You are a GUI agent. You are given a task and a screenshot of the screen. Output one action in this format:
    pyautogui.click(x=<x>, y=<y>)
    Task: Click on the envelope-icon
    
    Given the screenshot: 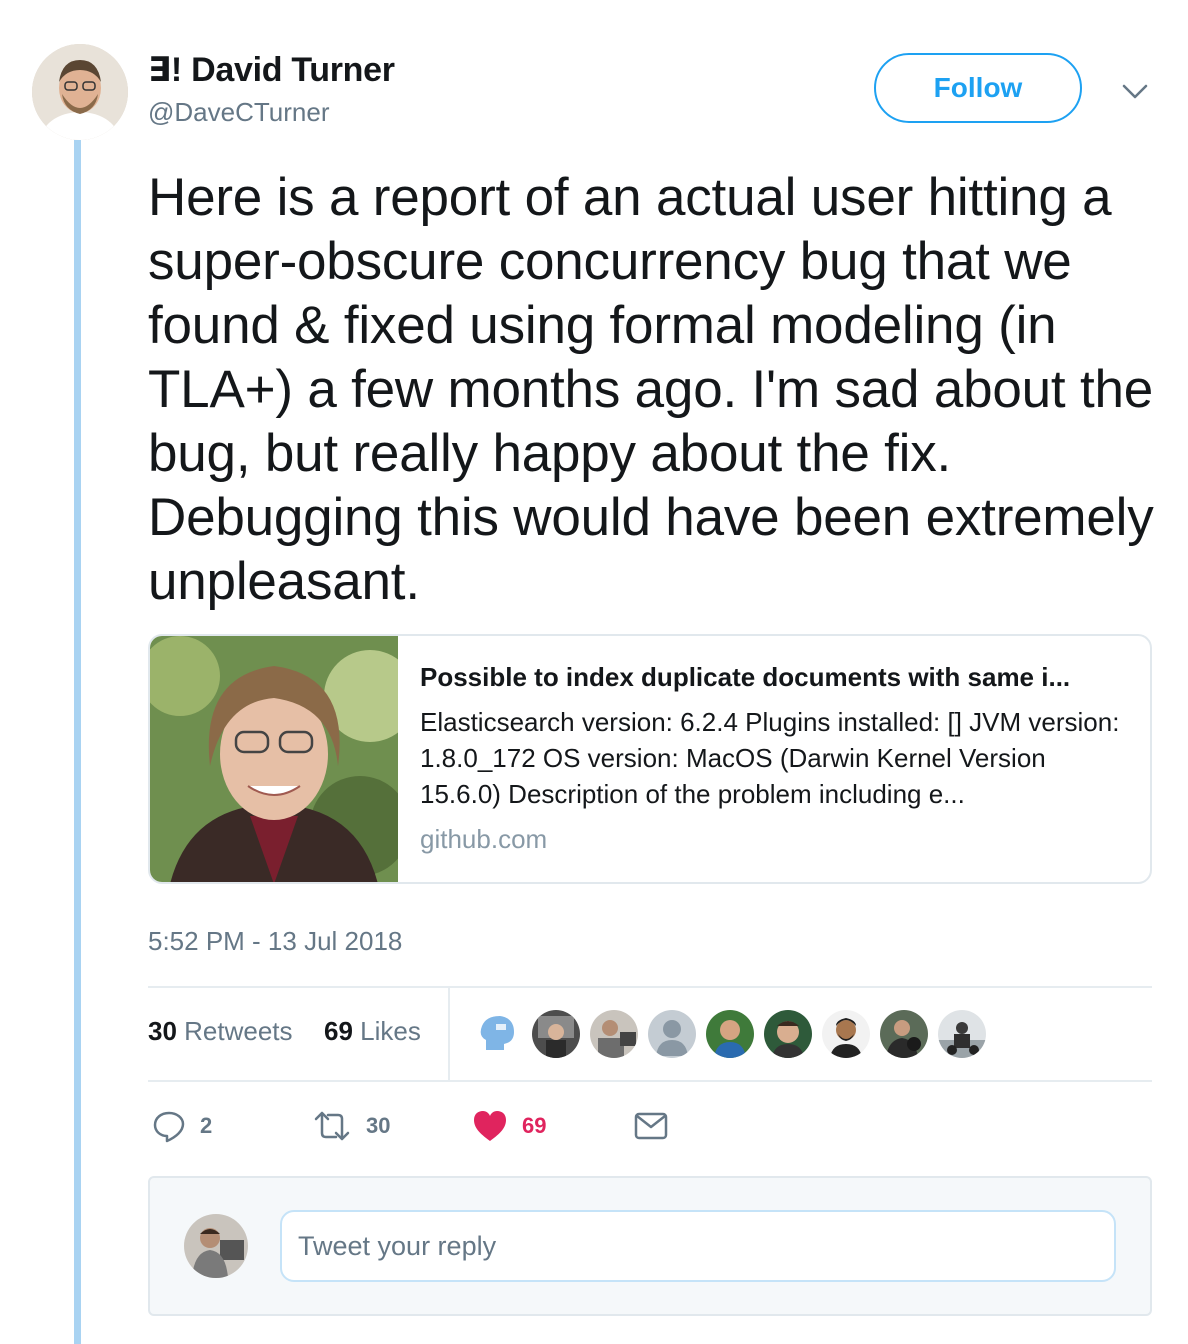 What is the action you would take?
    pyautogui.click(x=651, y=1126)
    